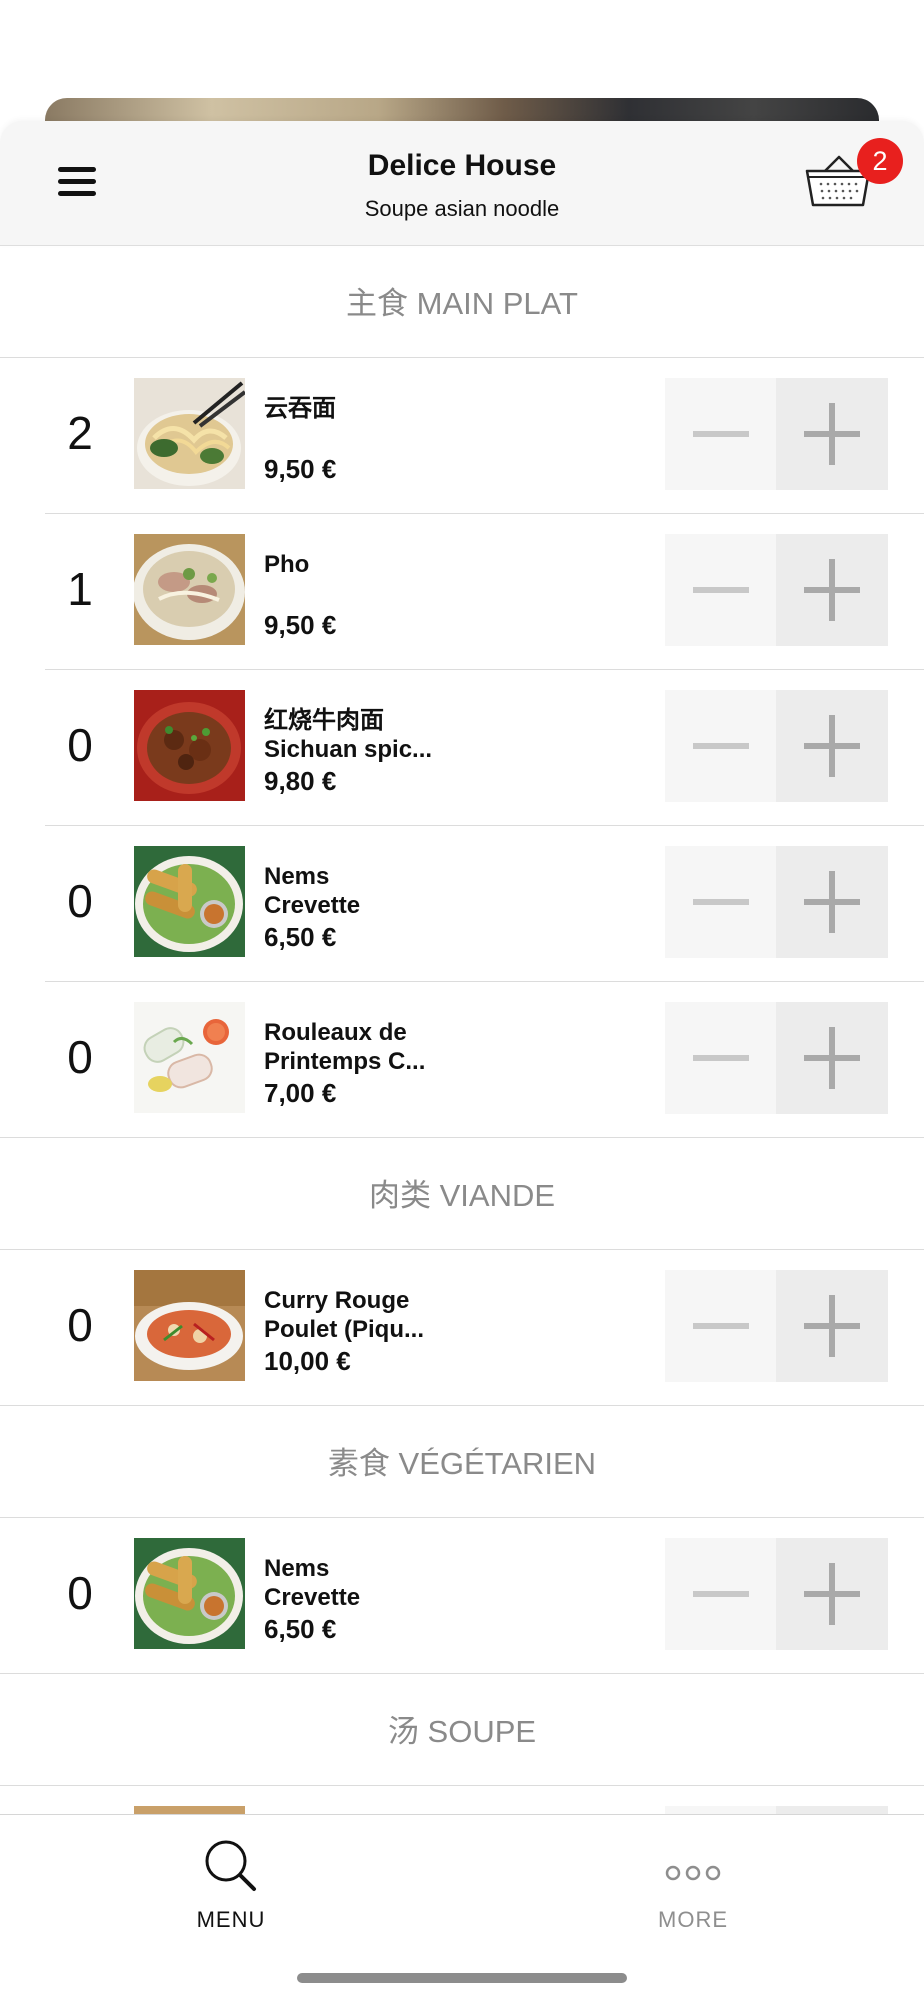 Image resolution: width=924 pixels, height=2001 pixels. Describe the element at coordinates (462, 748) in the screenshot. I see `menu-item: 0 红烧牛肉面 Sichuan spic... 9,80 €` at that location.